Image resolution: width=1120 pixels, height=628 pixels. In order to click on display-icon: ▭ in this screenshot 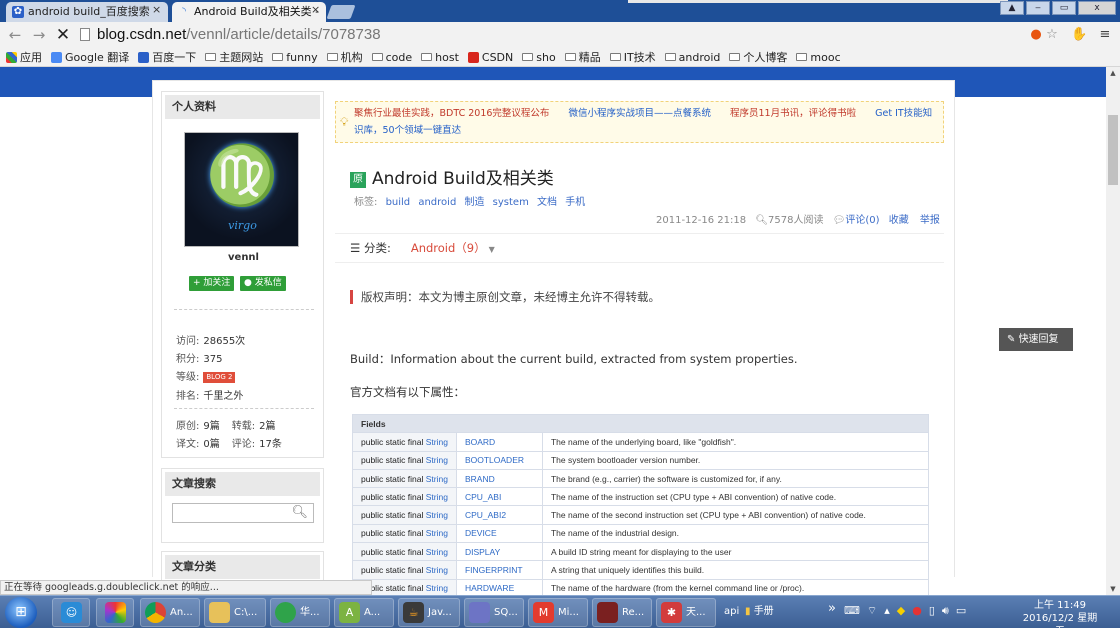, I will do `click(961, 611)`.